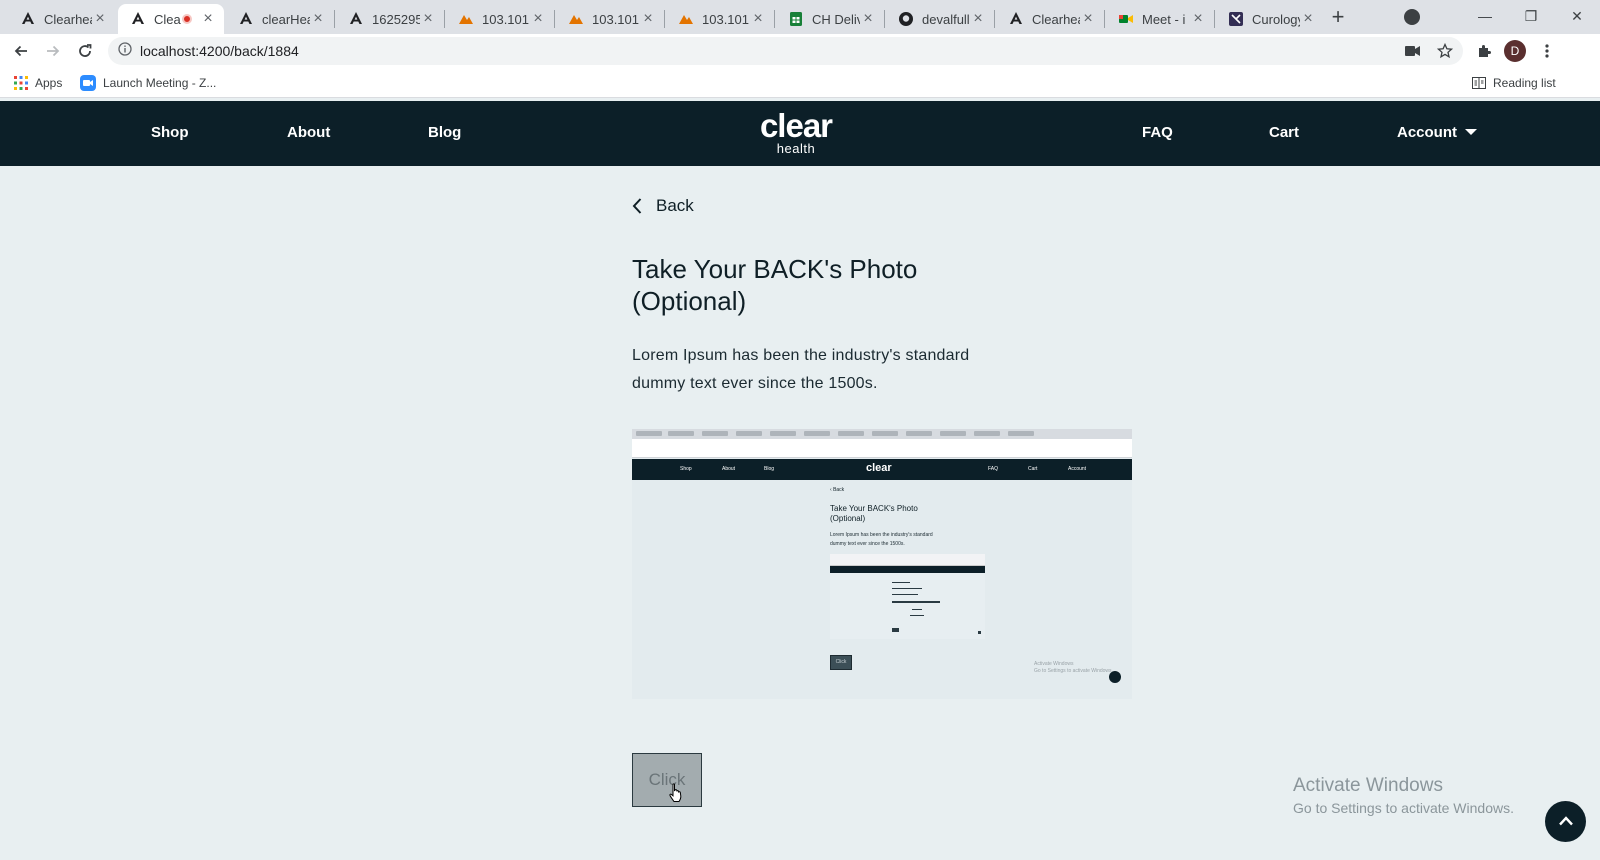 Image resolution: width=1600 pixels, height=860 pixels. I want to click on browser-tab-active: Clea ×, so click(171, 19).